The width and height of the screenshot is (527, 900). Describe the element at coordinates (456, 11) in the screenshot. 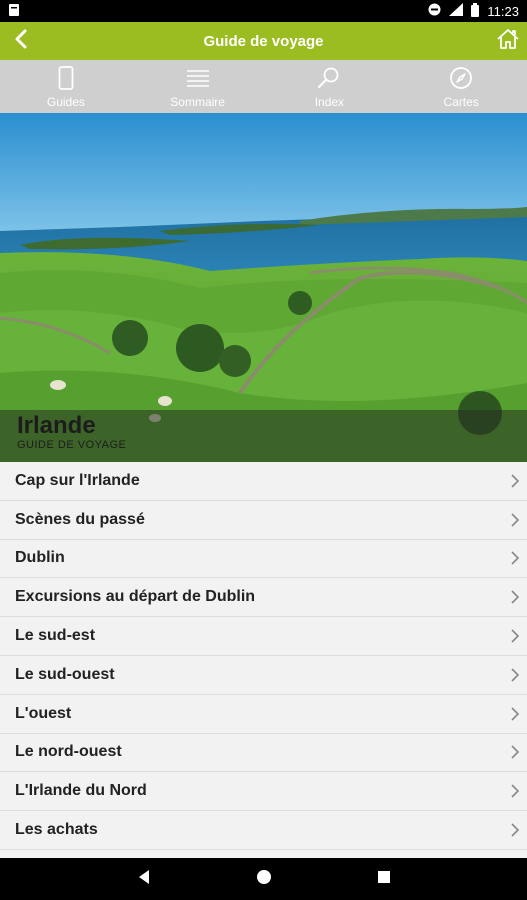

I see `signal-icon` at that location.